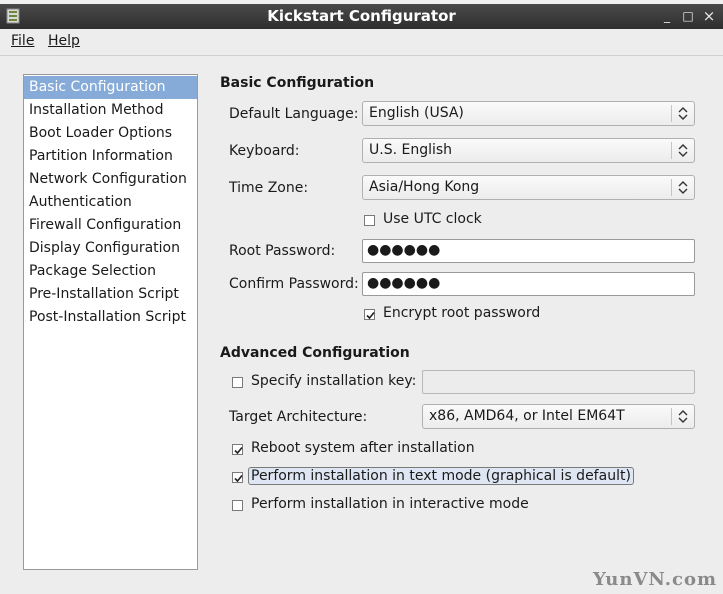 This screenshot has height=594, width=723. Describe the element at coordinates (110, 179) in the screenshot. I see `sidebar-item-network-configuration: Network Configuration` at that location.